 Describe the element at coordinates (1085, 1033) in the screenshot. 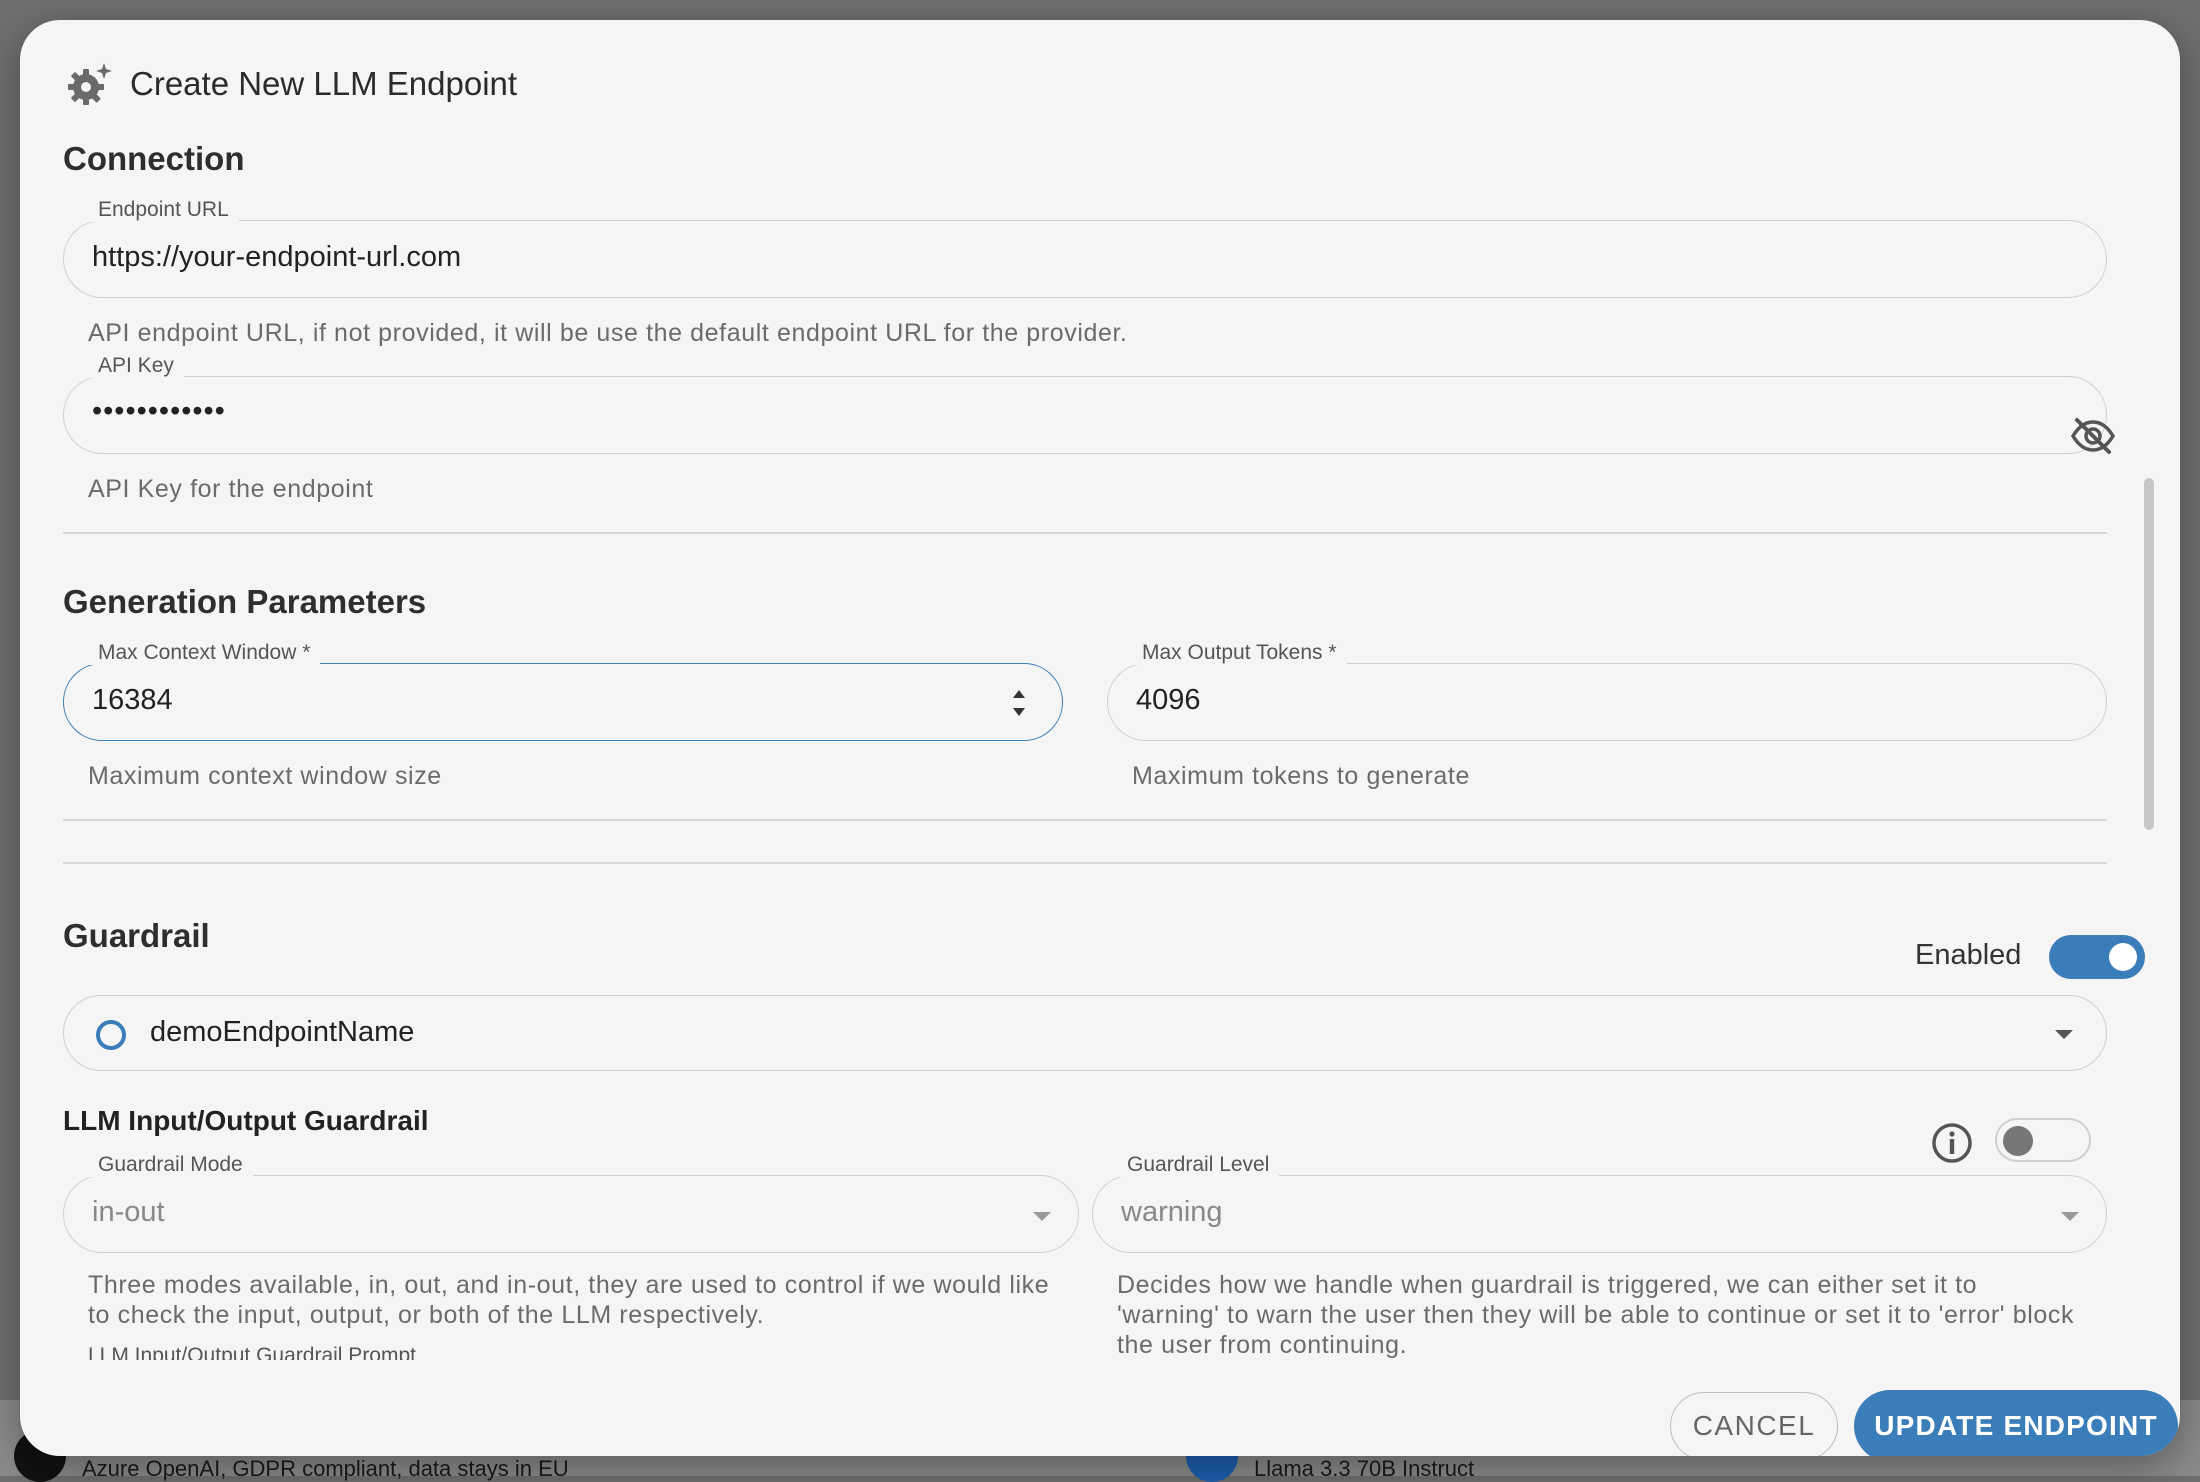

I see `guardrail-endpoint-select: demoEndpointName` at that location.